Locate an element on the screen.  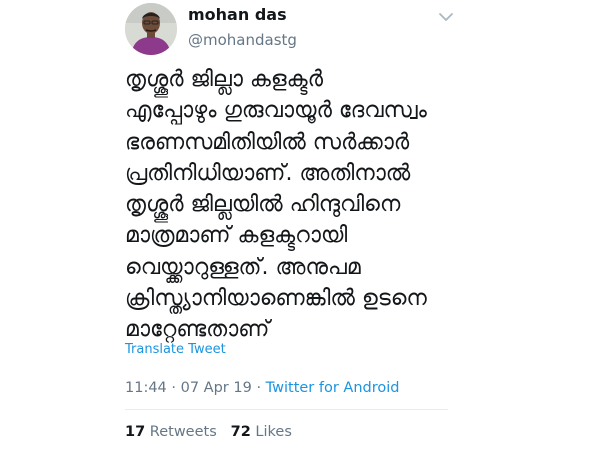
author-handle: @mohandastg is located at coordinates (242, 40).